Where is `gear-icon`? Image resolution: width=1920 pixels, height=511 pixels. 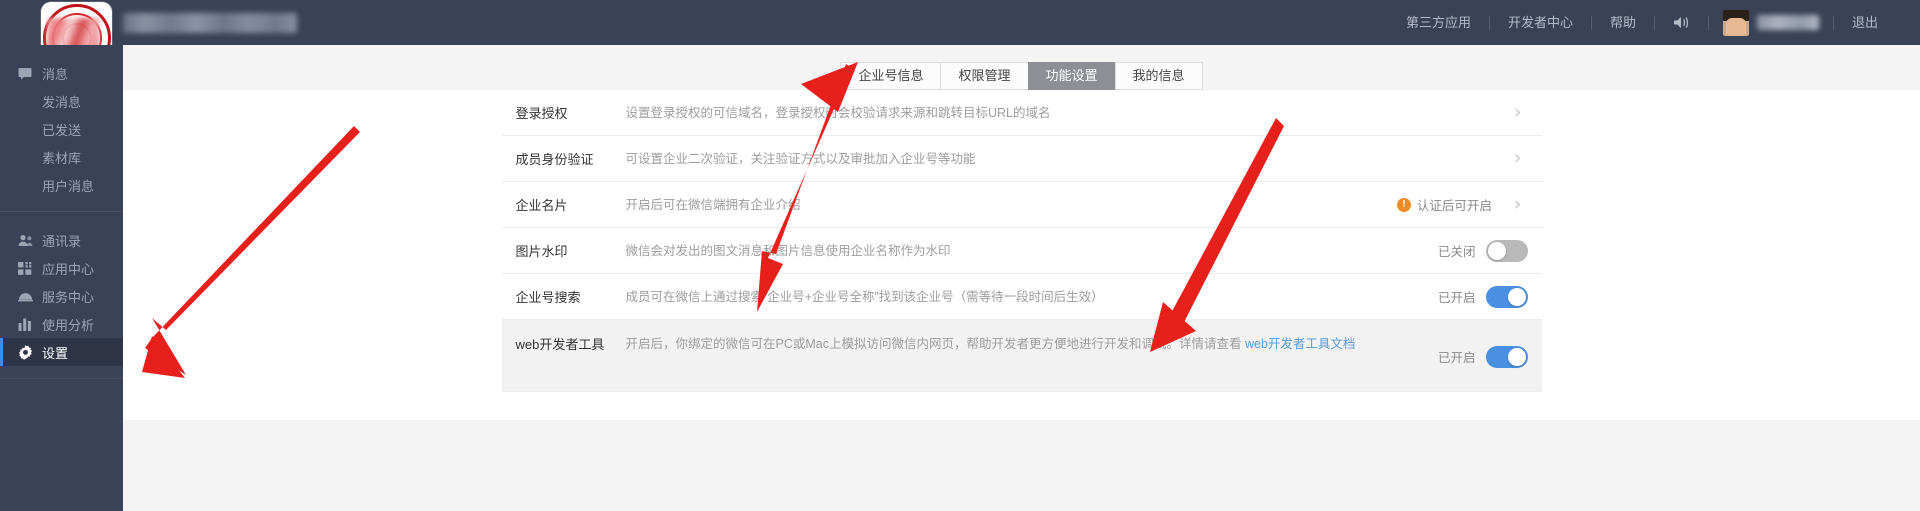 gear-icon is located at coordinates (25, 352).